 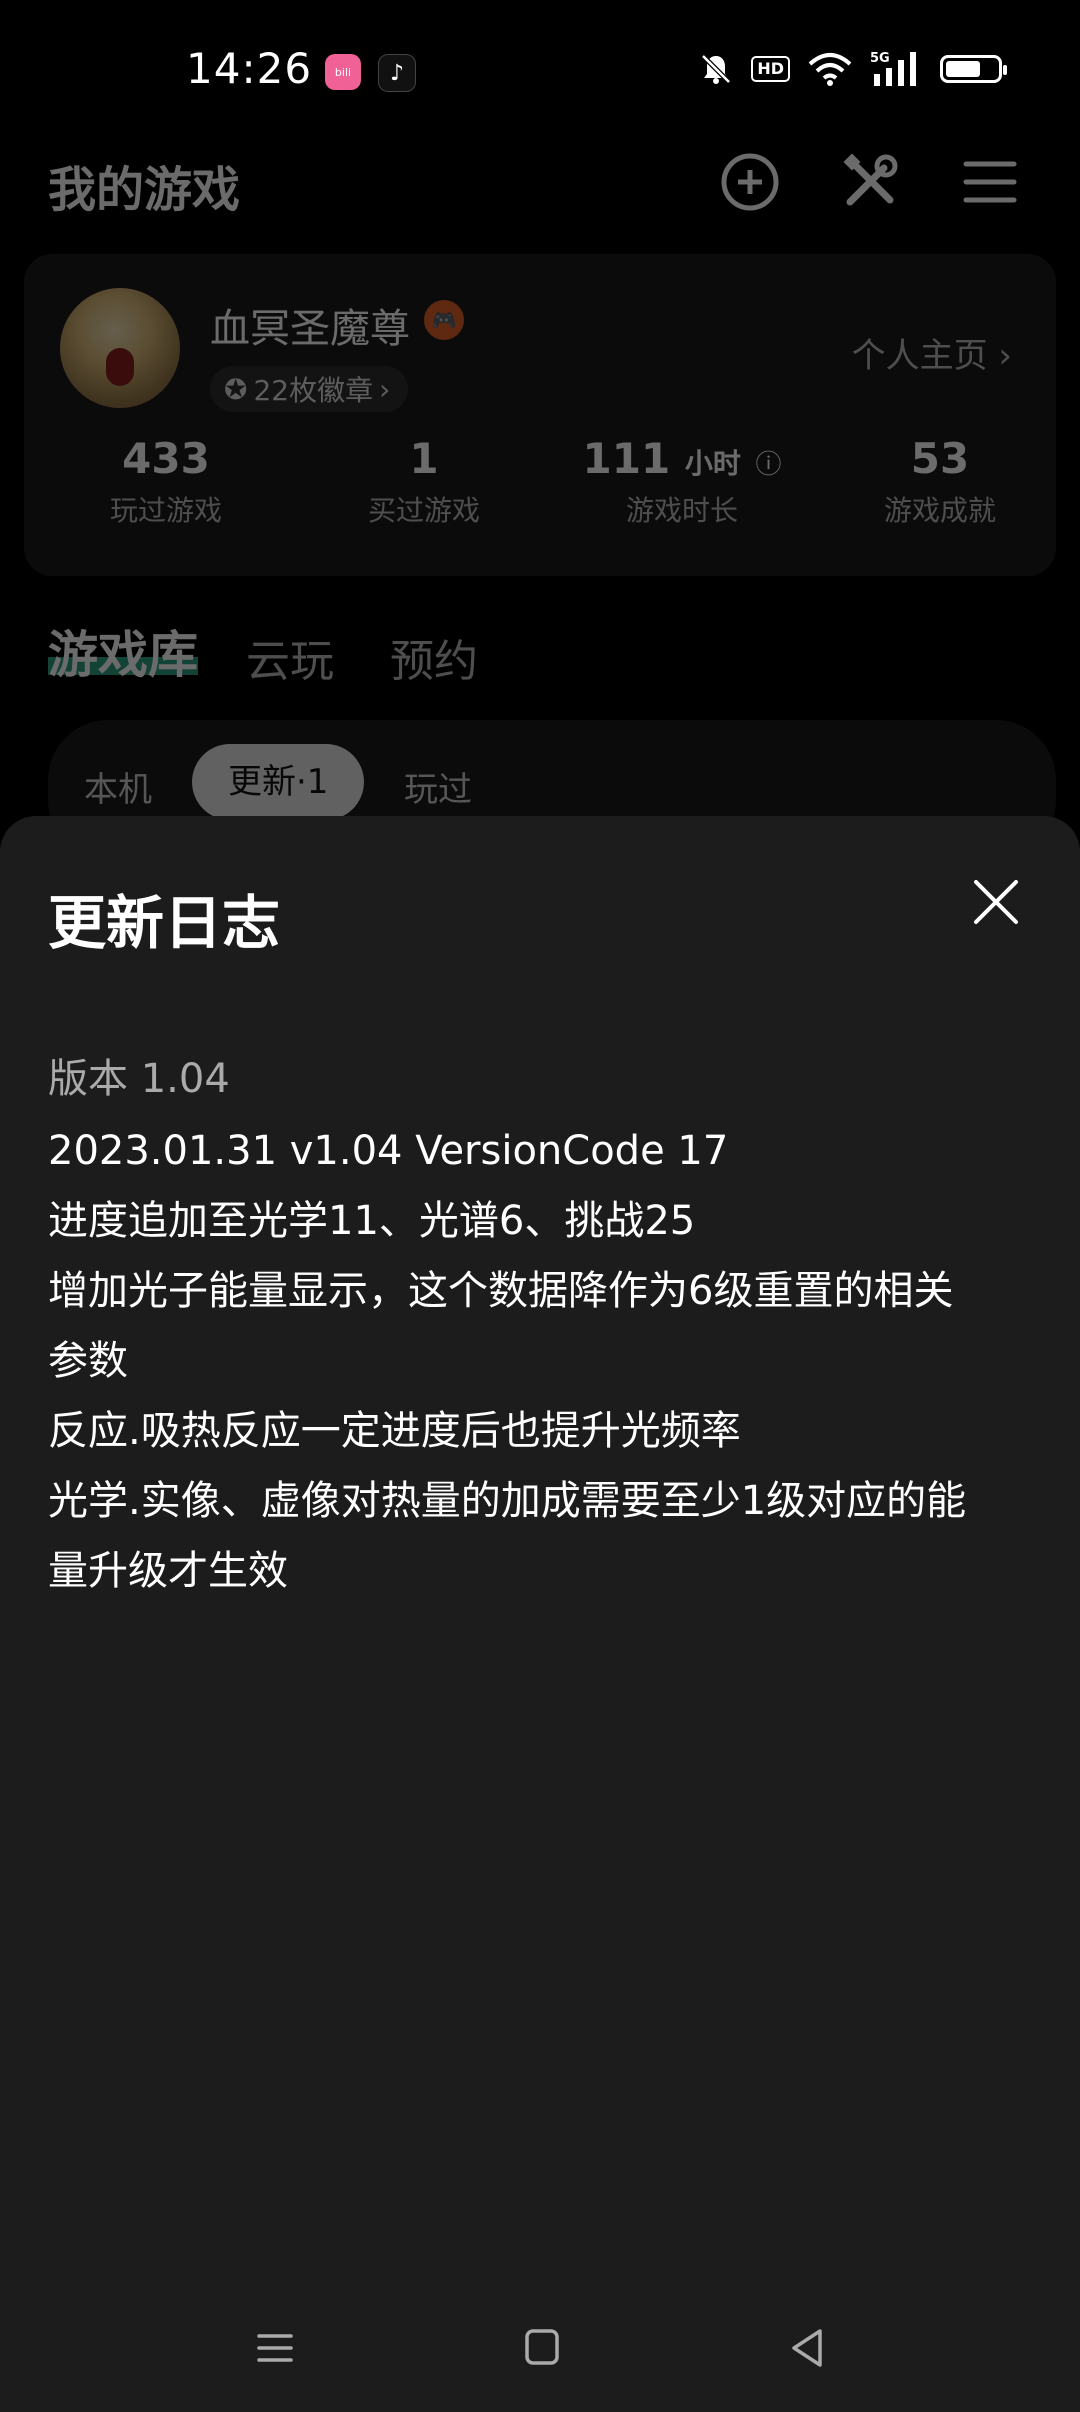 What do you see at coordinates (139, 1079) in the screenshot?
I see `version-label: 版本 1.04` at bounding box center [139, 1079].